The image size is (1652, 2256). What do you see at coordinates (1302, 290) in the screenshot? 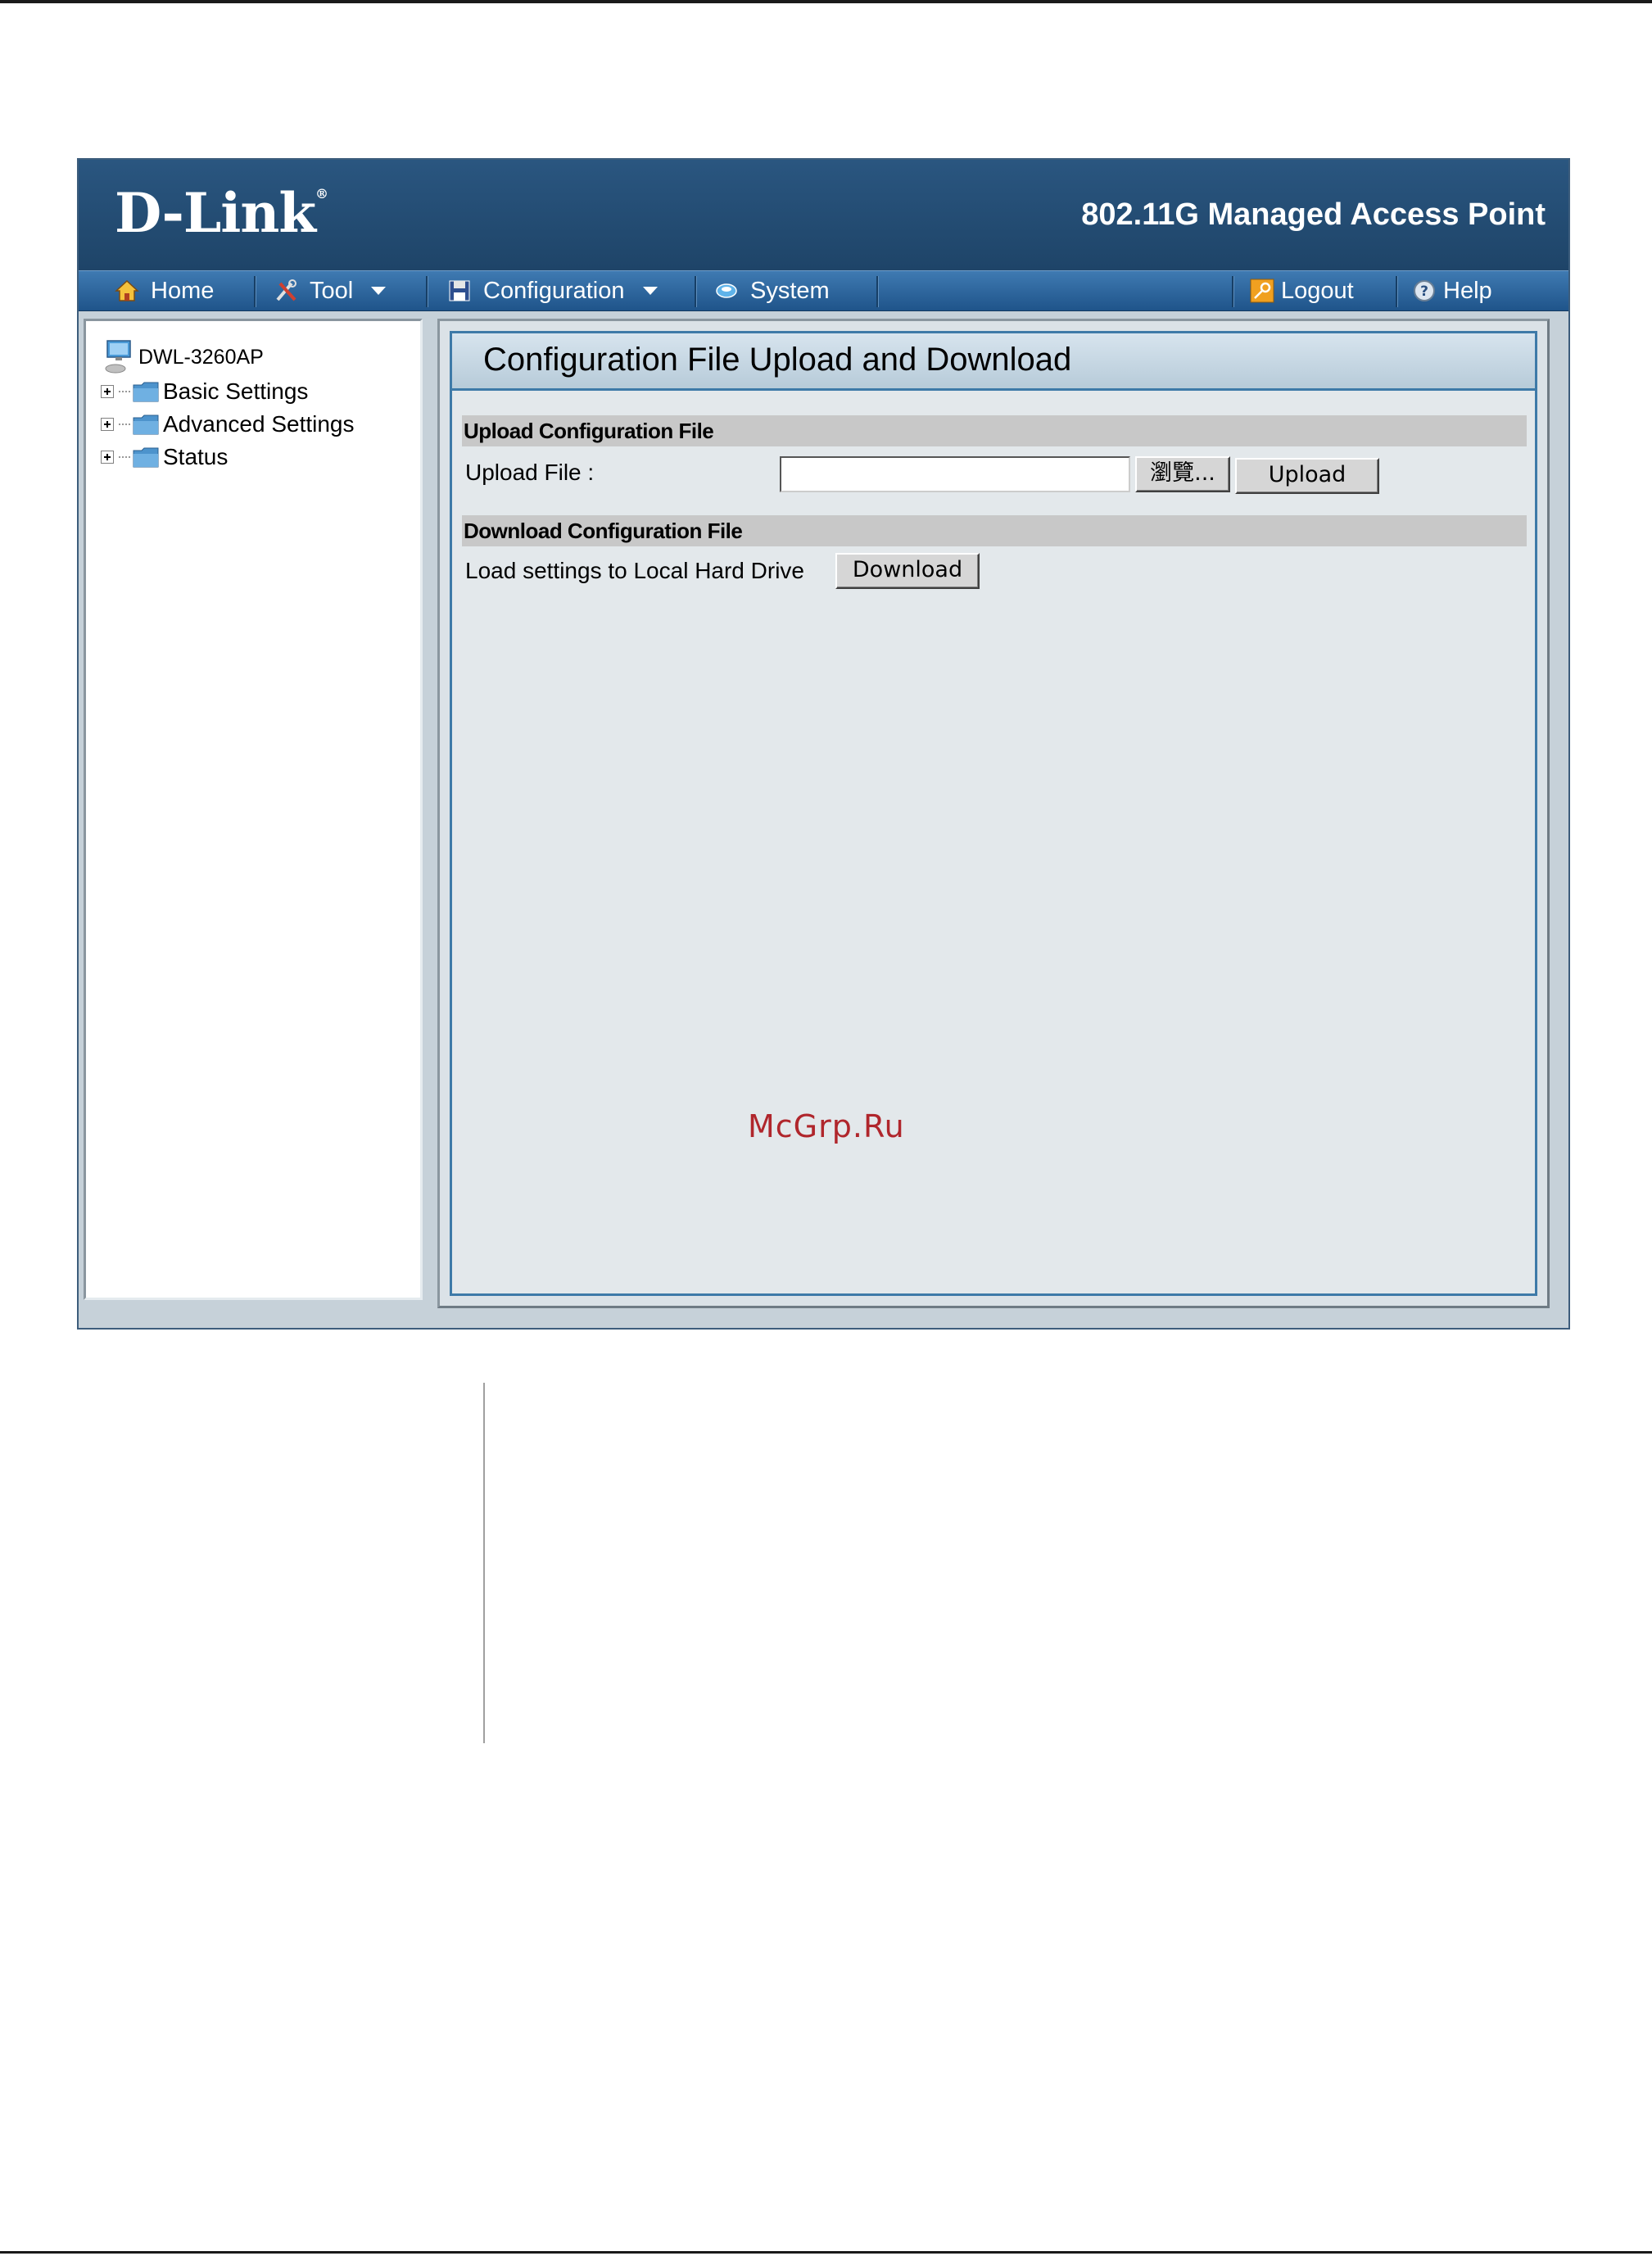
I see `nav-logout: Logout` at bounding box center [1302, 290].